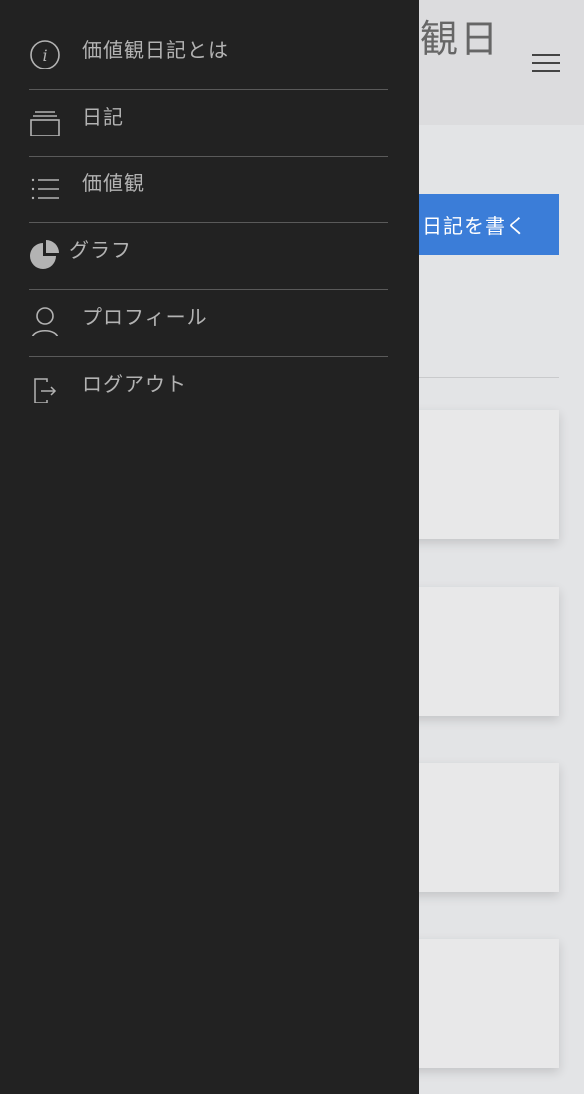 The width and height of the screenshot is (584, 1094). Describe the element at coordinates (134, 384) in the screenshot. I see `nav-item-label: ログアウト` at that location.